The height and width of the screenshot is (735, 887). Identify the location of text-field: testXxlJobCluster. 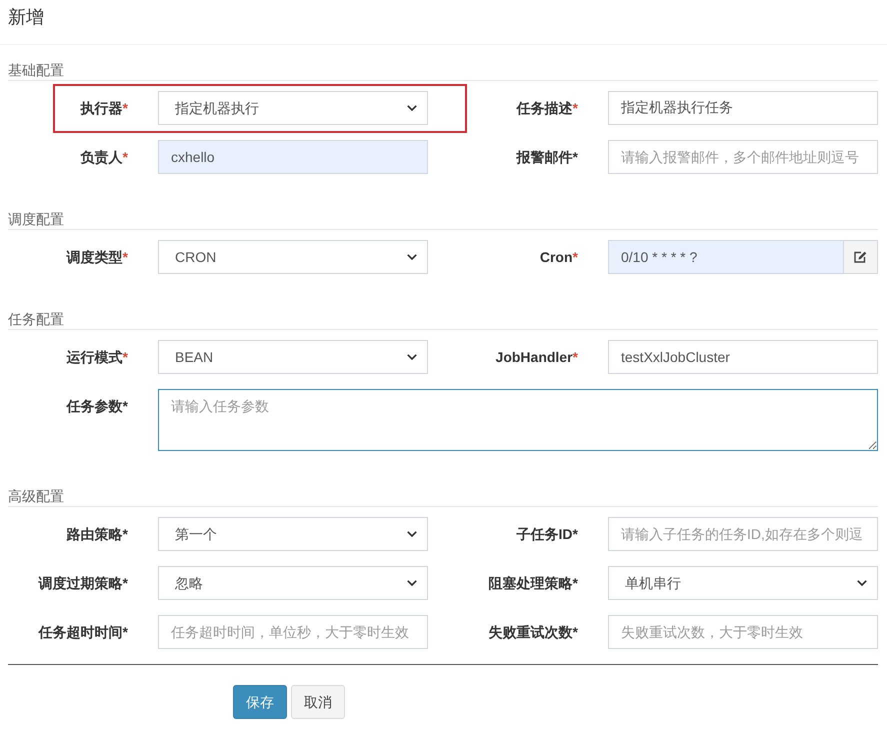
(743, 357).